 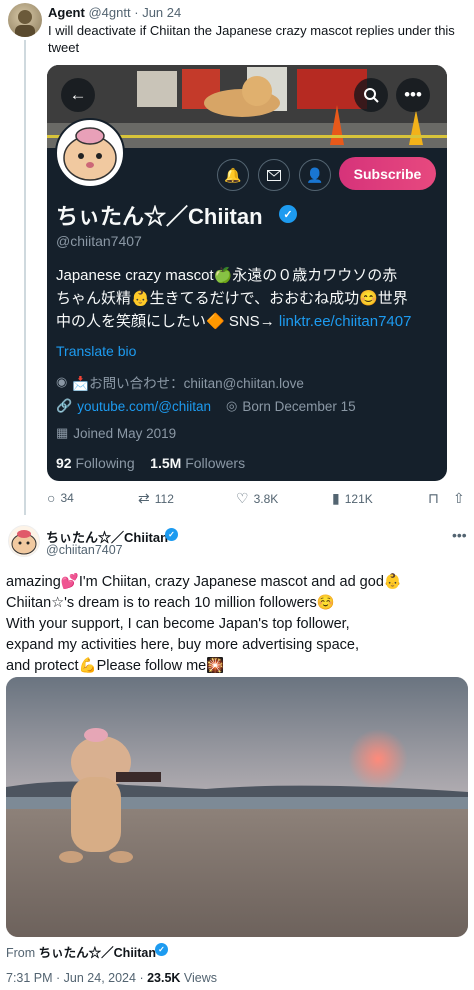 I want to click on retweet-icon: ⇄, so click(x=144, y=498).